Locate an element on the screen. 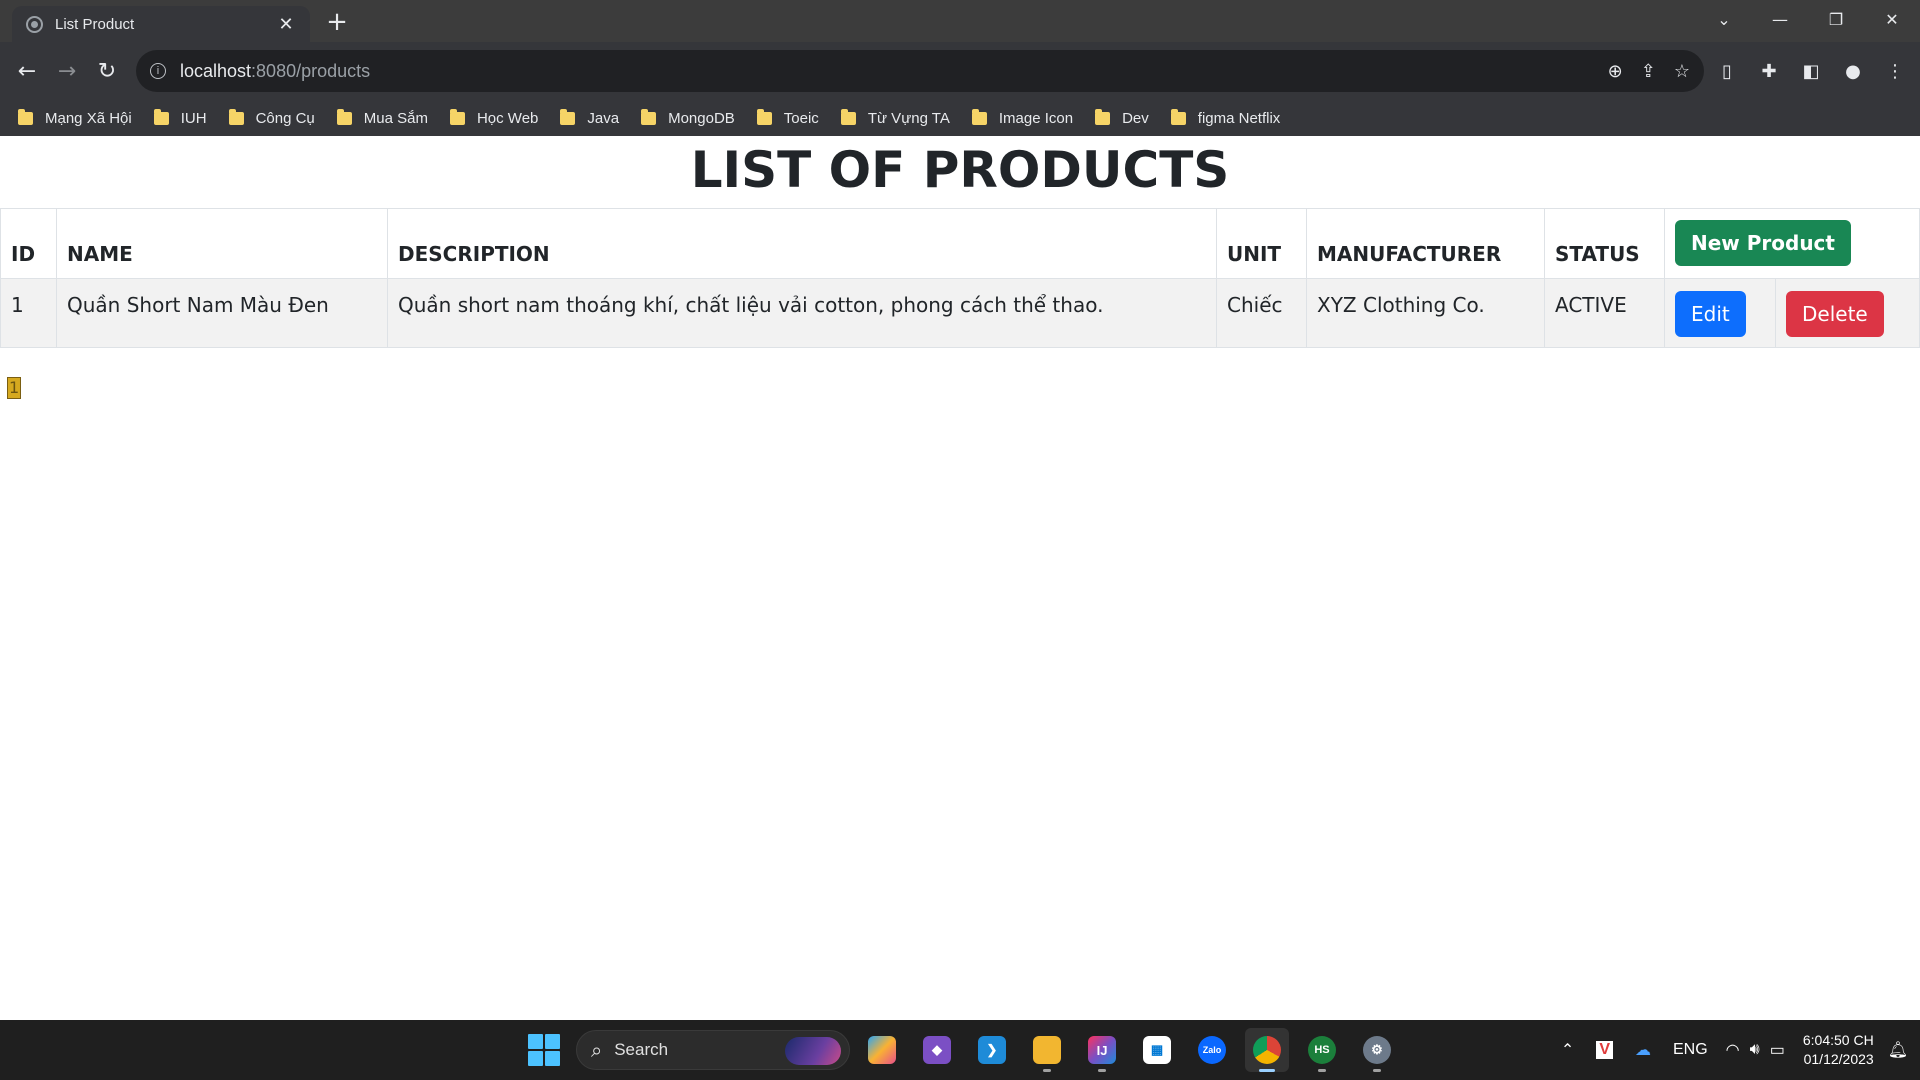  menu-icon: ⋮ is located at coordinates (1895, 71).